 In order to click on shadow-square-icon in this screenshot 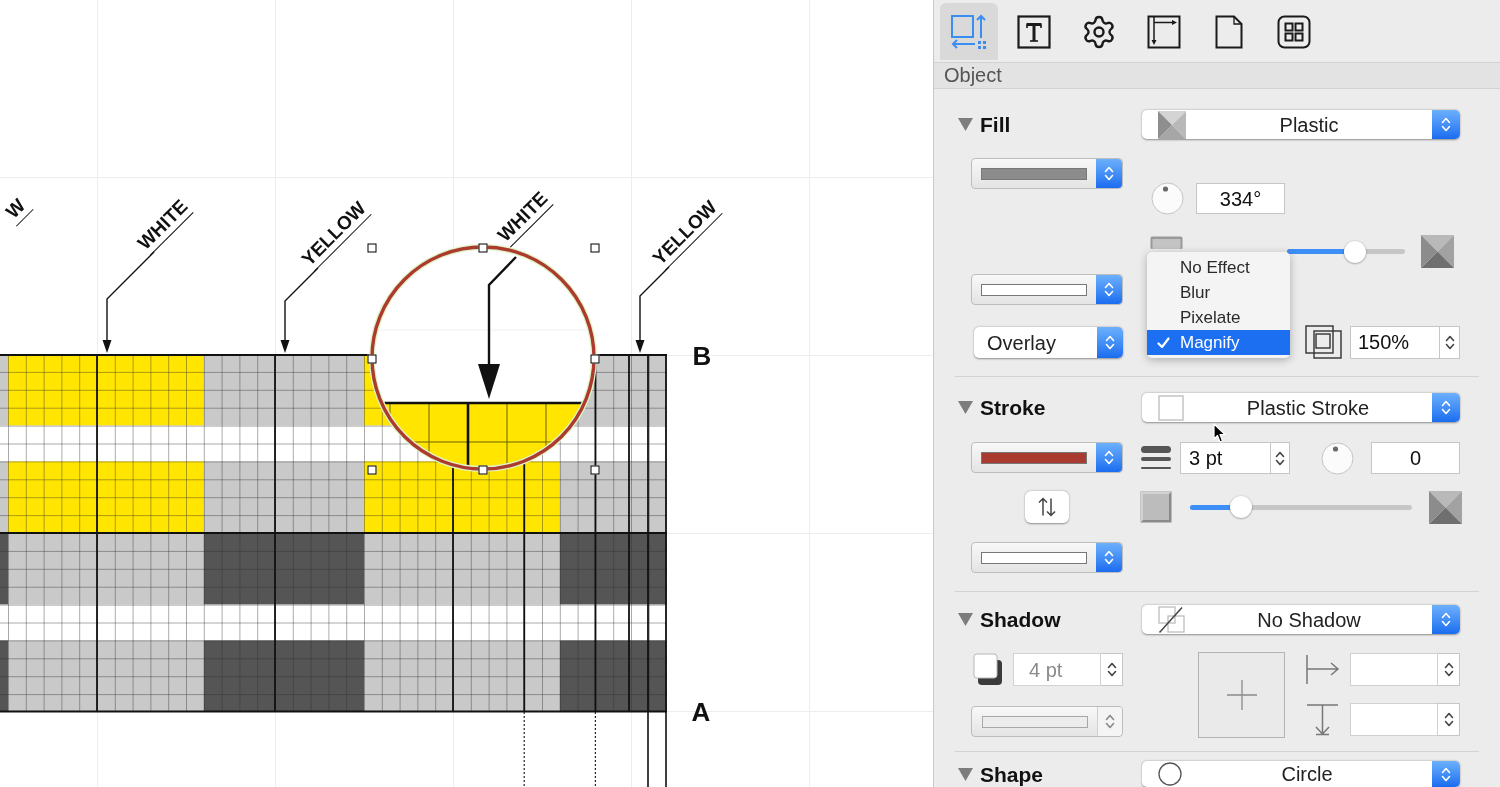, I will do `click(988, 669)`.